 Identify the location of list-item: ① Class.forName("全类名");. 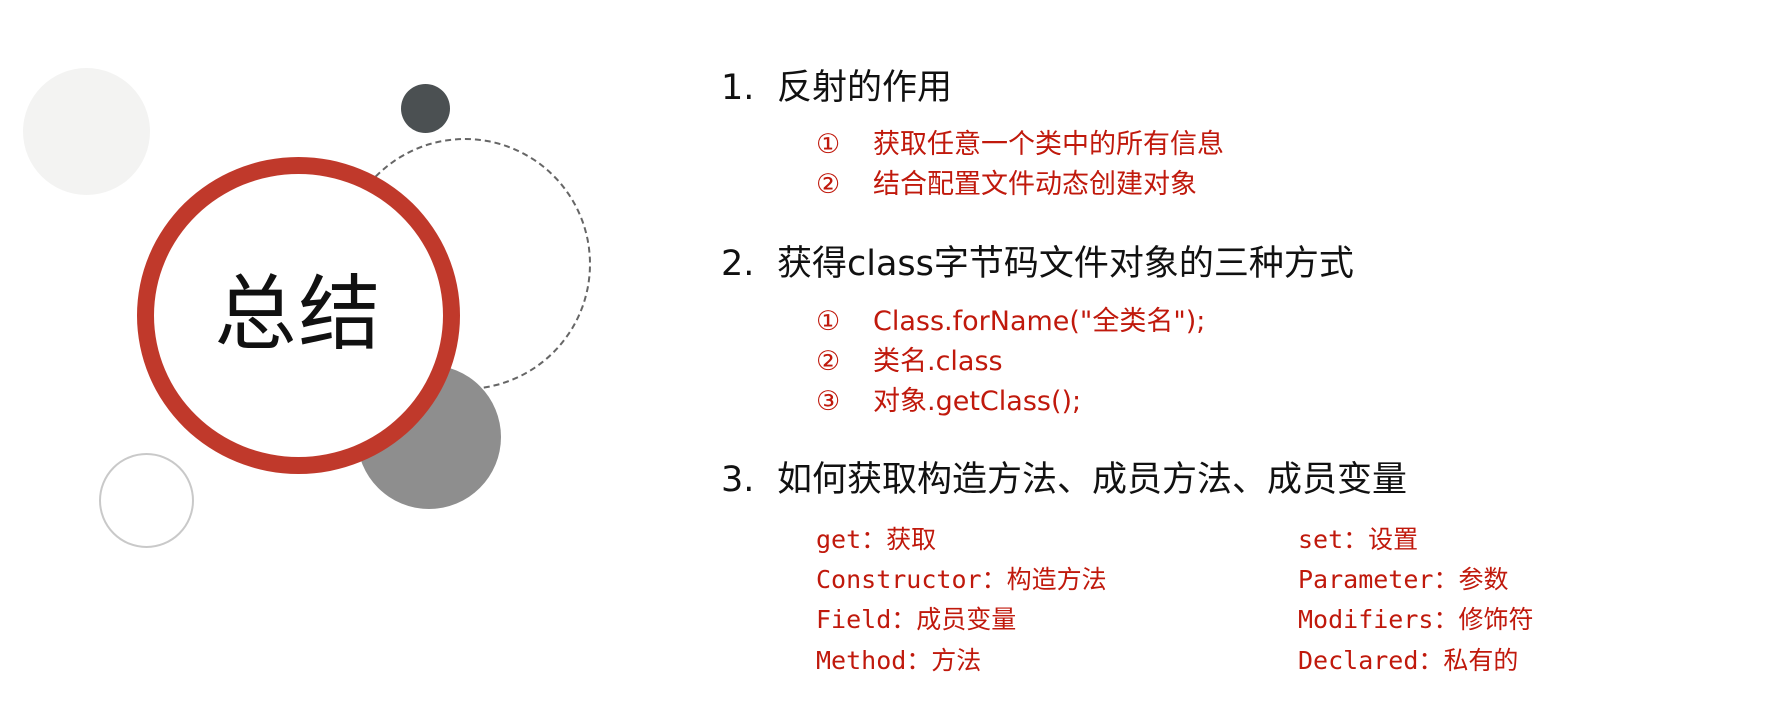
(1010, 321).